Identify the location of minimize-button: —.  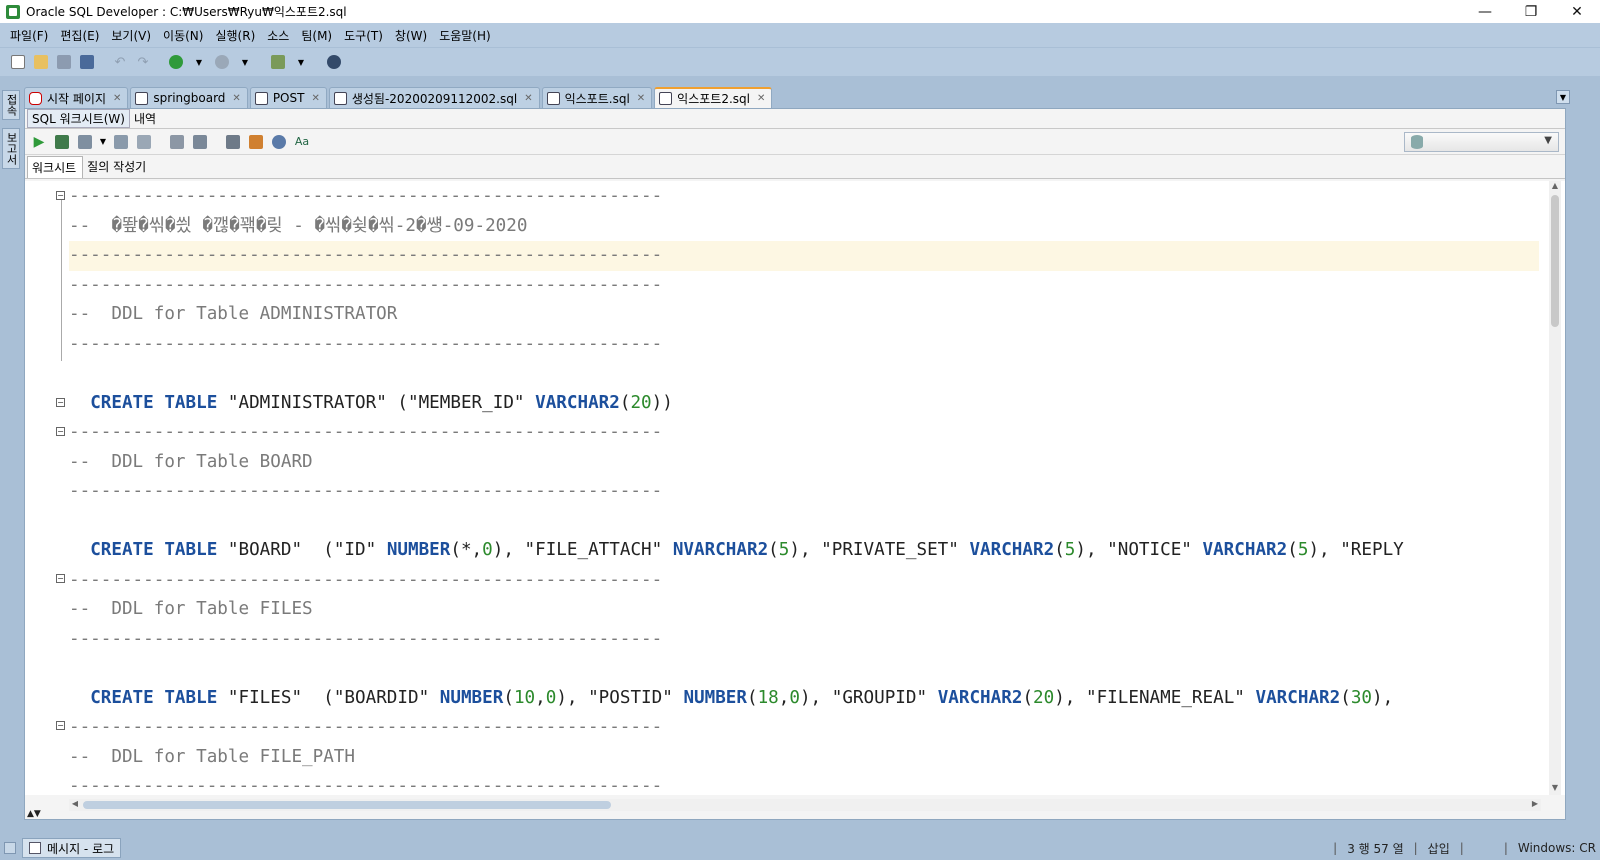
(1485, 11).